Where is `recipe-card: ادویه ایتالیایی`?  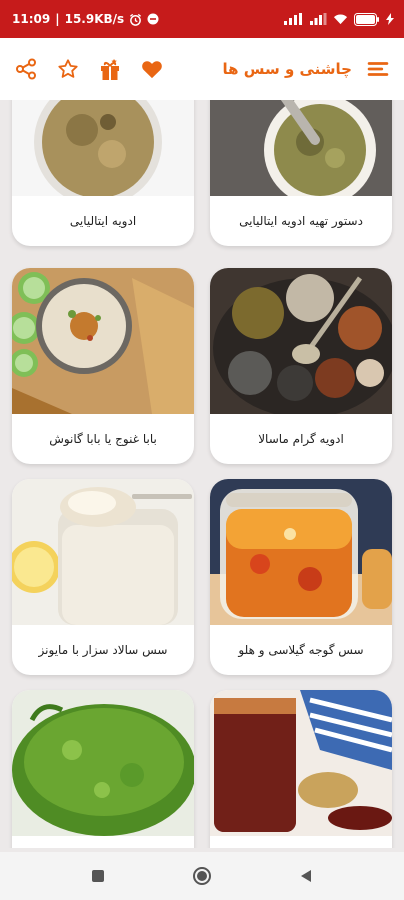 recipe-card: ادویه ایتالیایی is located at coordinates (103, 173).